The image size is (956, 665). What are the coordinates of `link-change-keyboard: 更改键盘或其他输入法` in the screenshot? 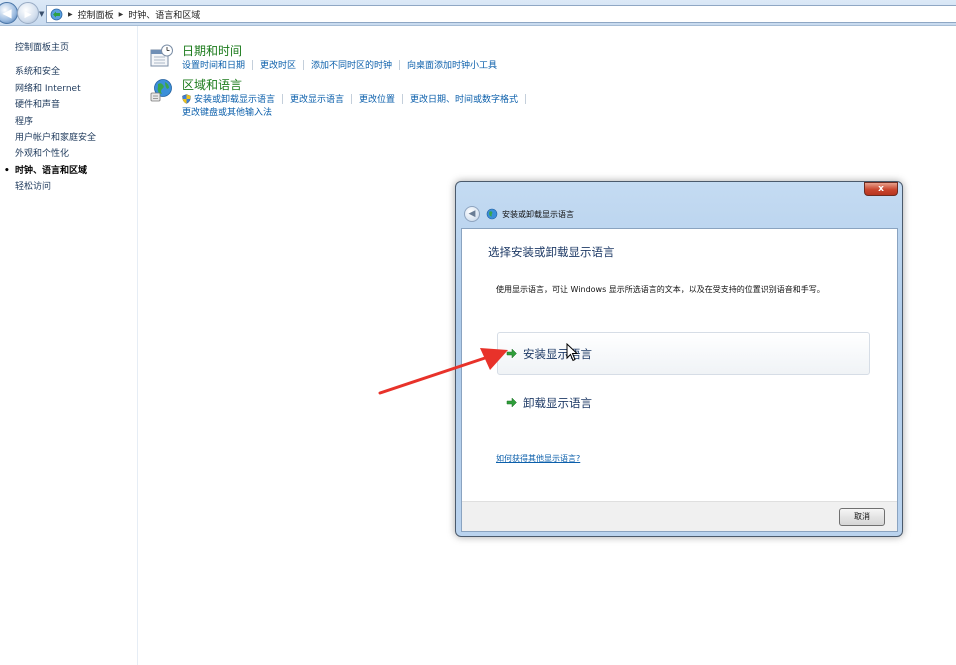 It's located at (227, 111).